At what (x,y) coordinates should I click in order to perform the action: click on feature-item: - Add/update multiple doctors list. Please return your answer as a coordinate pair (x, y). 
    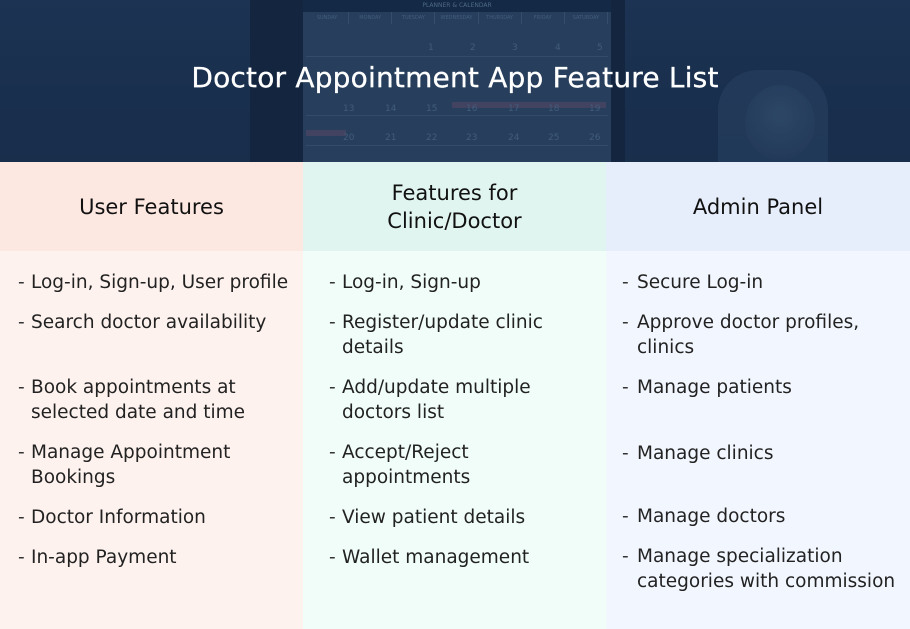
    Looking at the image, I should click on (454, 400).